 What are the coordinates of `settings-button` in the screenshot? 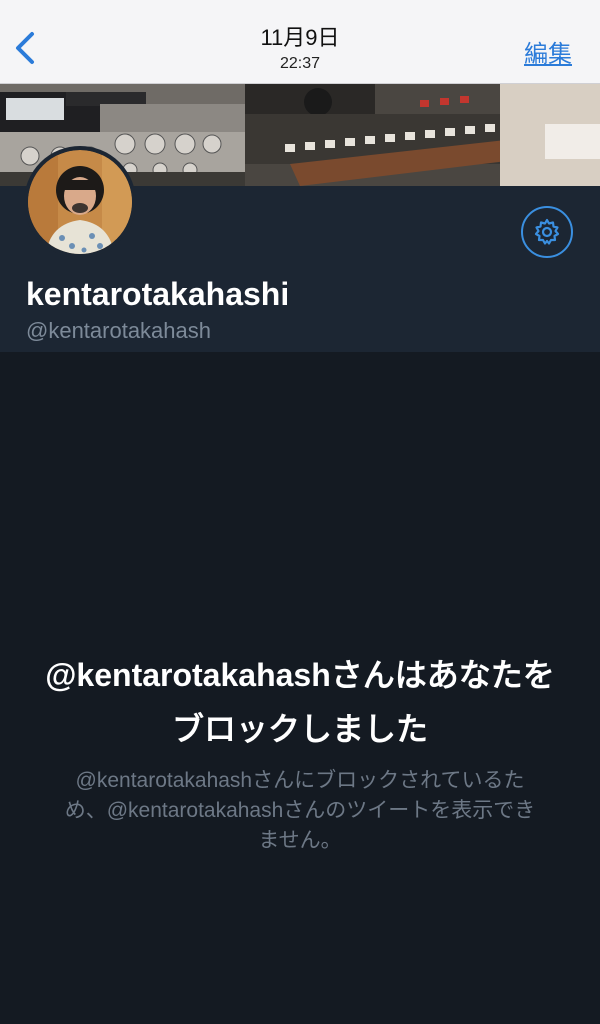 It's located at (547, 232).